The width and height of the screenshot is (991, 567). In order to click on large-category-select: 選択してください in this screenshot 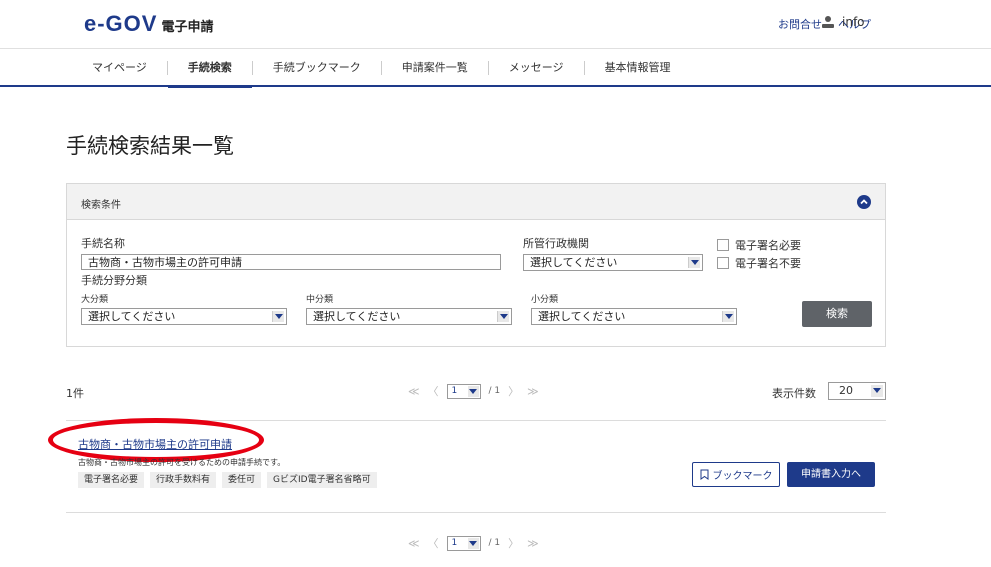, I will do `click(184, 316)`.